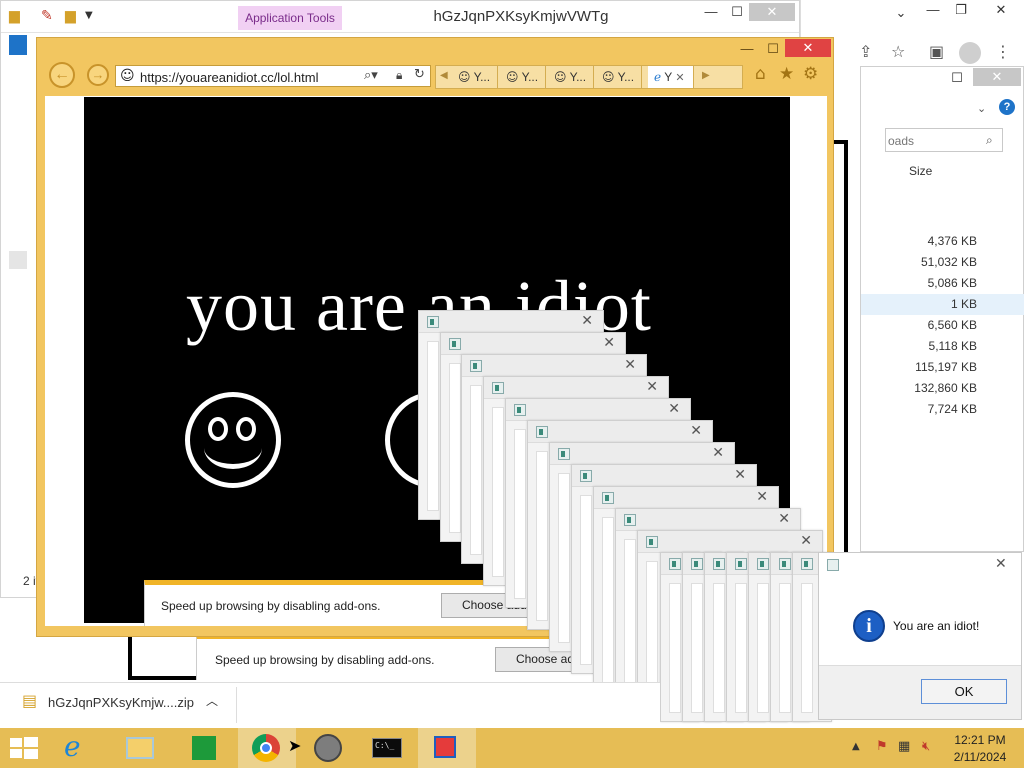 This screenshot has width=1024, height=768. What do you see at coordinates (371, 75) in the screenshot?
I see `search-icon: ⌕▾` at bounding box center [371, 75].